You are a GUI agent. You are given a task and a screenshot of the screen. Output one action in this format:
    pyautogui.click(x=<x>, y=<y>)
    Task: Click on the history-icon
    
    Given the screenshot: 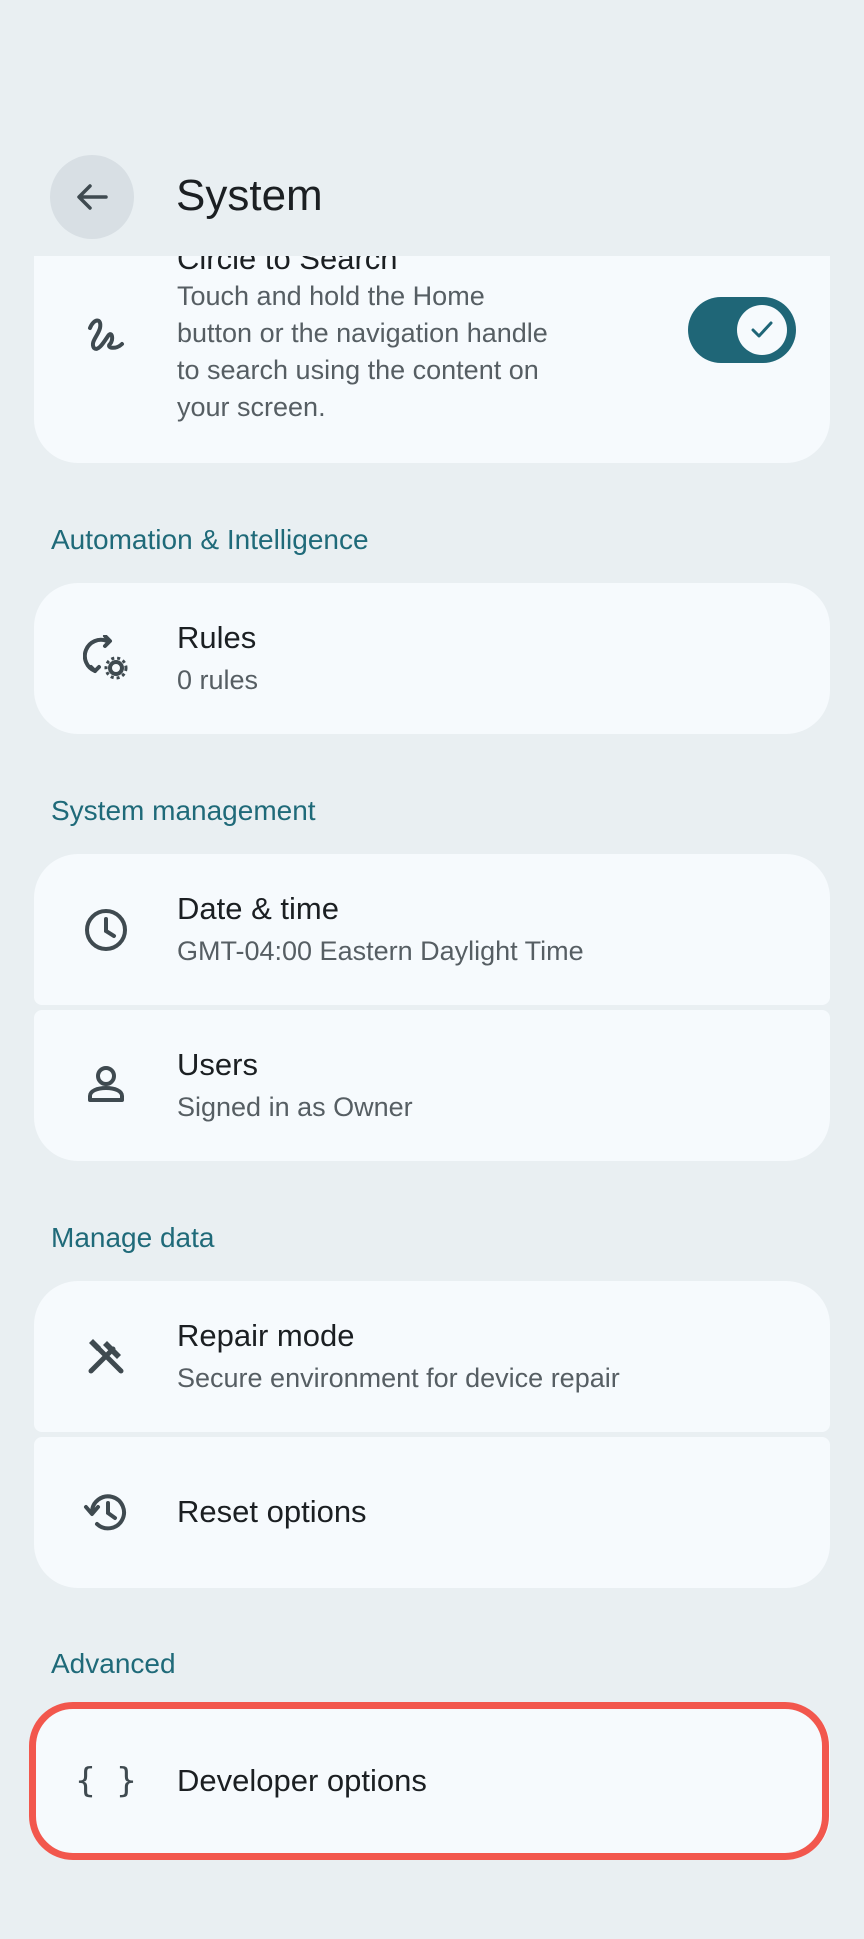 What is the action you would take?
    pyautogui.click(x=106, y=1512)
    